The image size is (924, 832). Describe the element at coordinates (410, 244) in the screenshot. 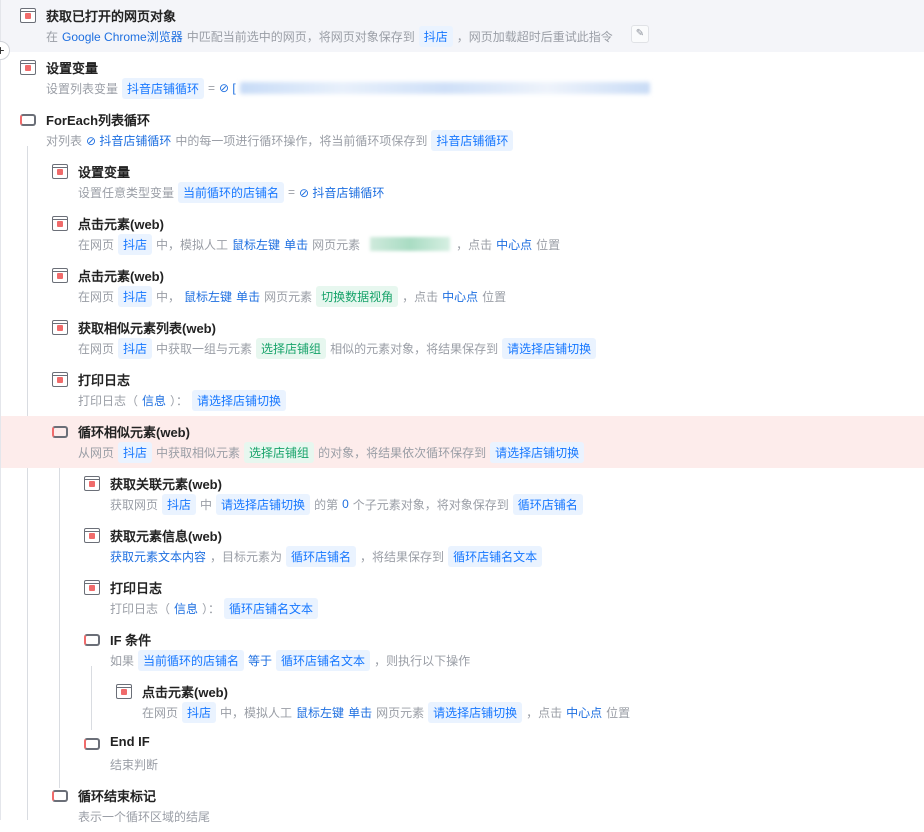

I see `redacted-element` at that location.